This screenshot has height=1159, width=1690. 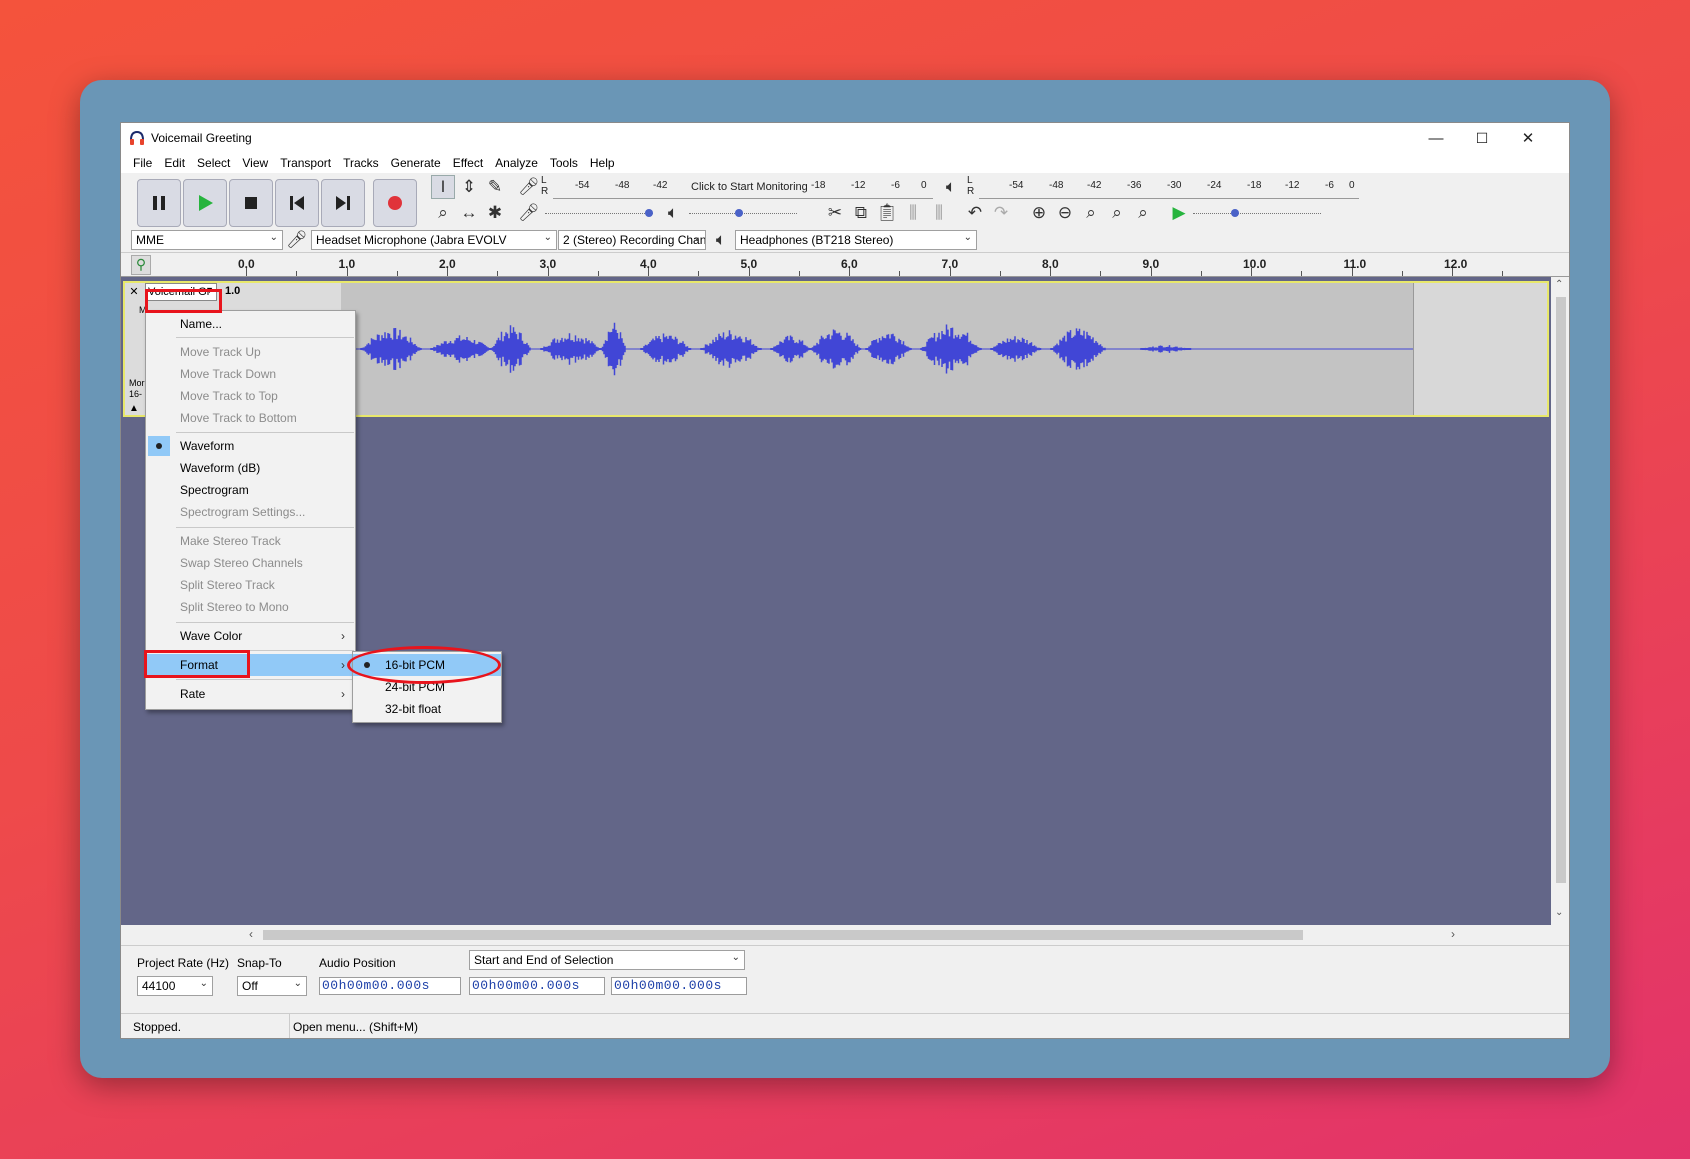 I want to click on undo-icon: ↶, so click(x=975, y=213).